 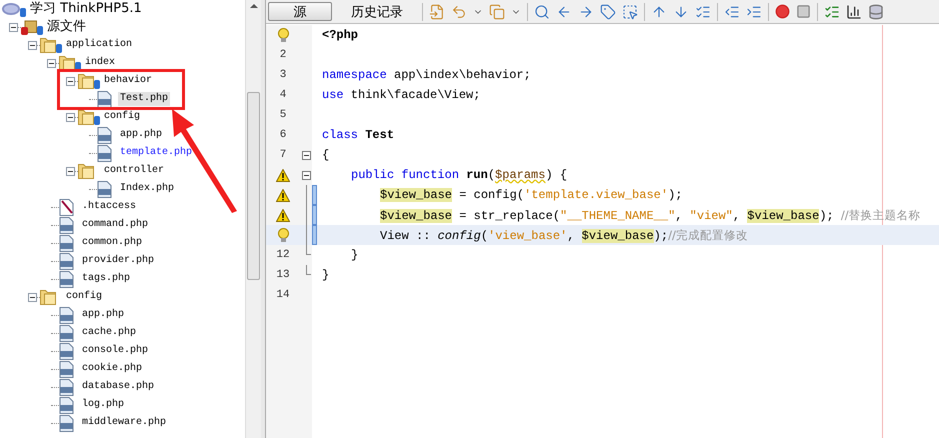 I want to click on search-icon, so click(x=542, y=12).